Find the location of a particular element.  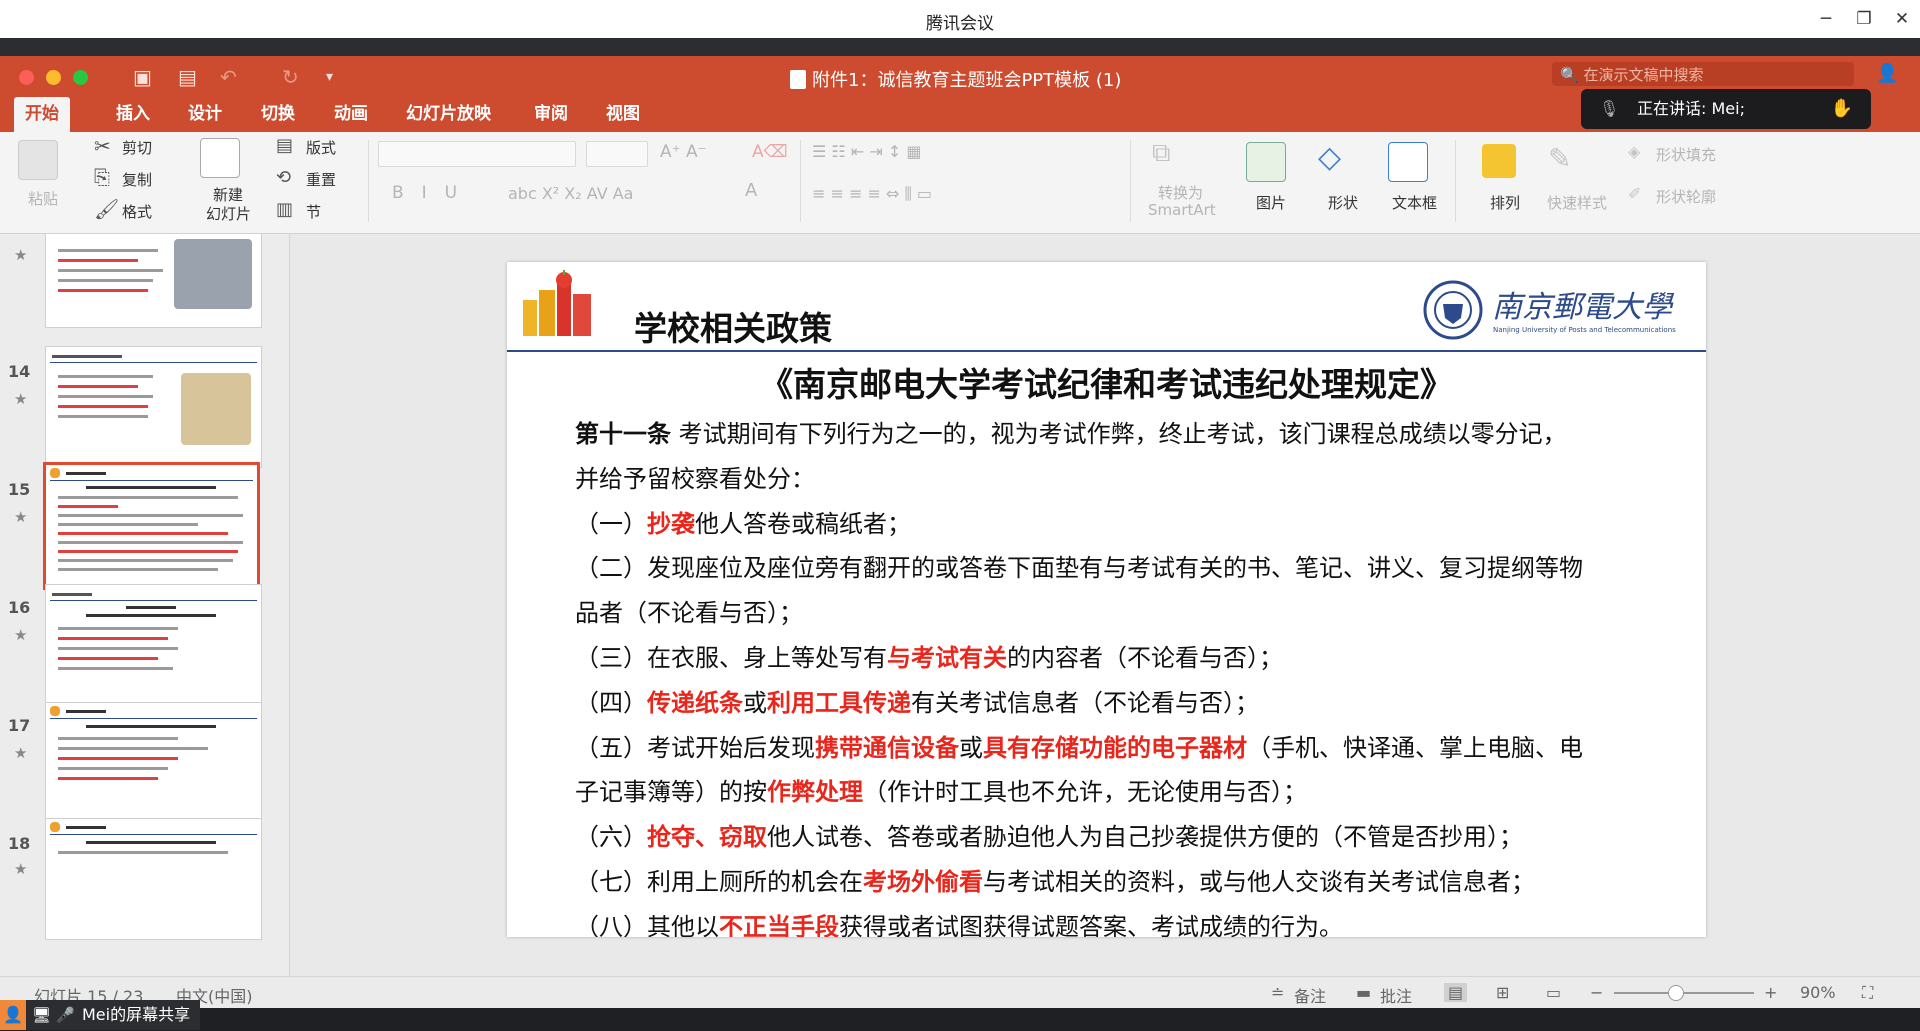

font-style-icons: BIU is located at coordinates (433, 193).